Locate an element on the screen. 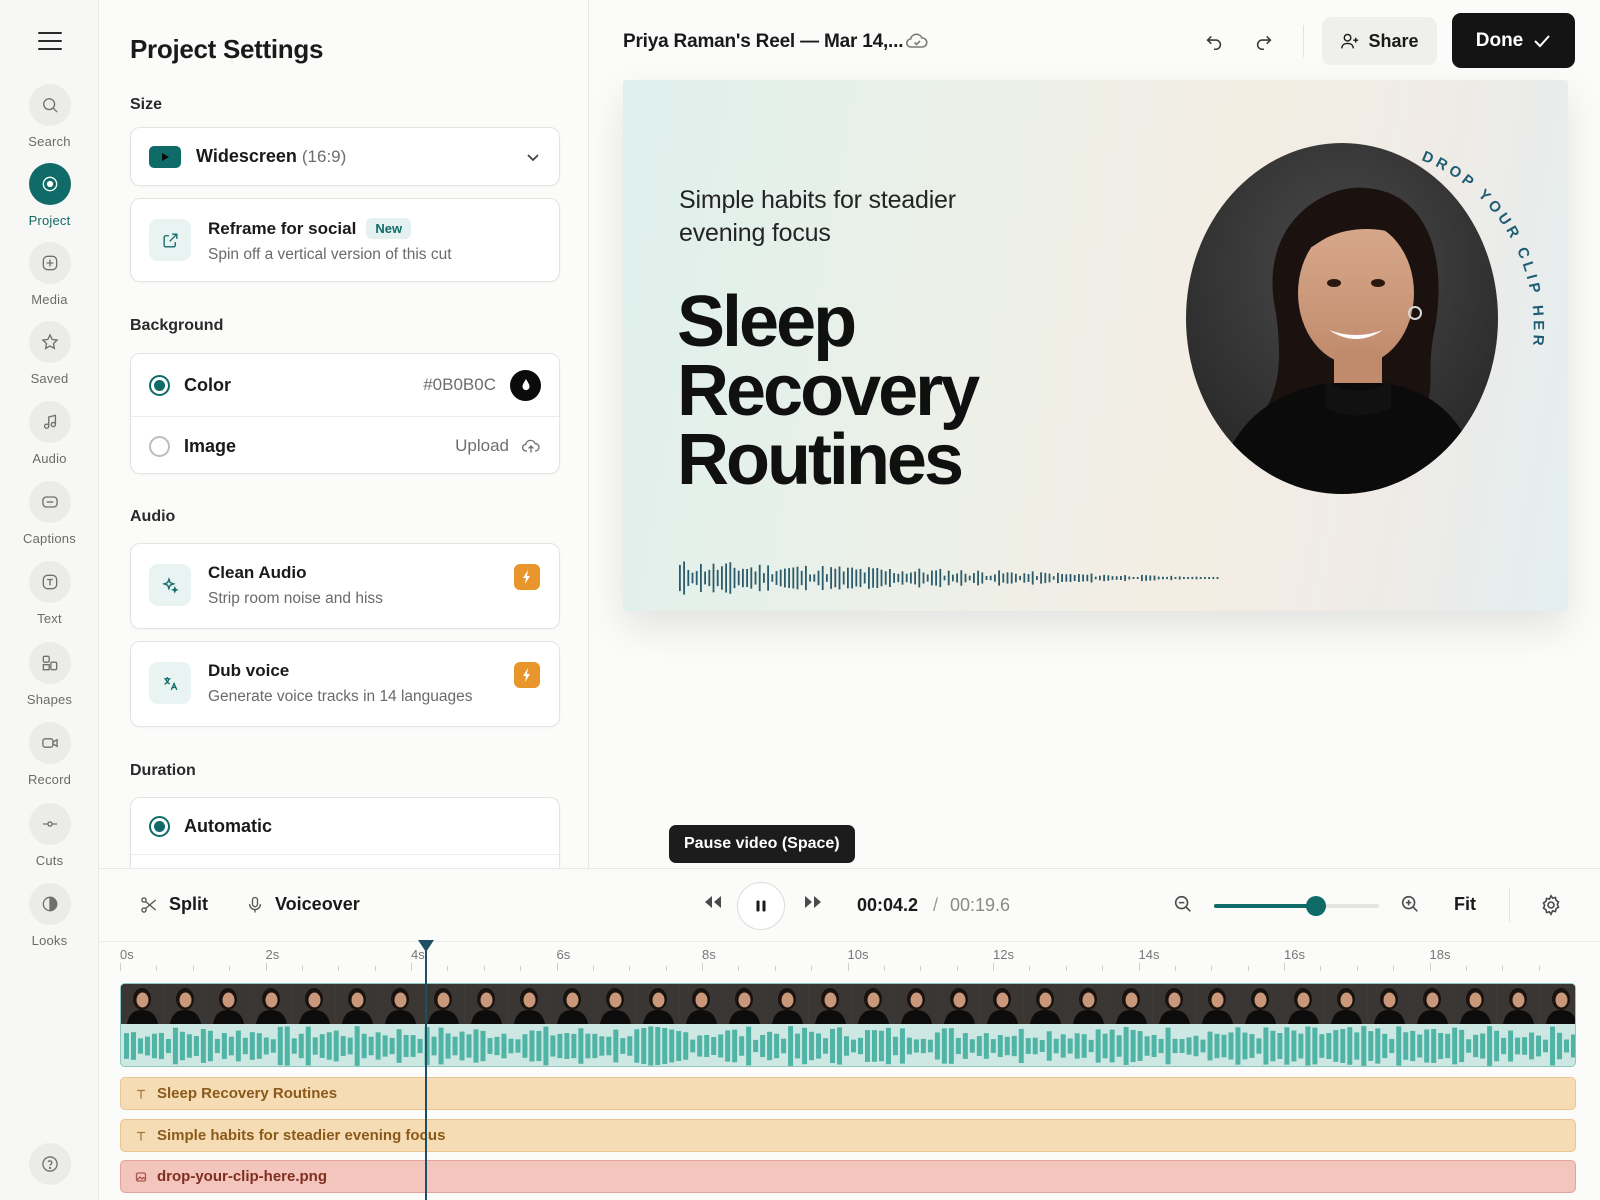 The width and height of the screenshot is (1600, 1200). text-track-title: Sleep Recovery Routines is located at coordinates (848, 1093).